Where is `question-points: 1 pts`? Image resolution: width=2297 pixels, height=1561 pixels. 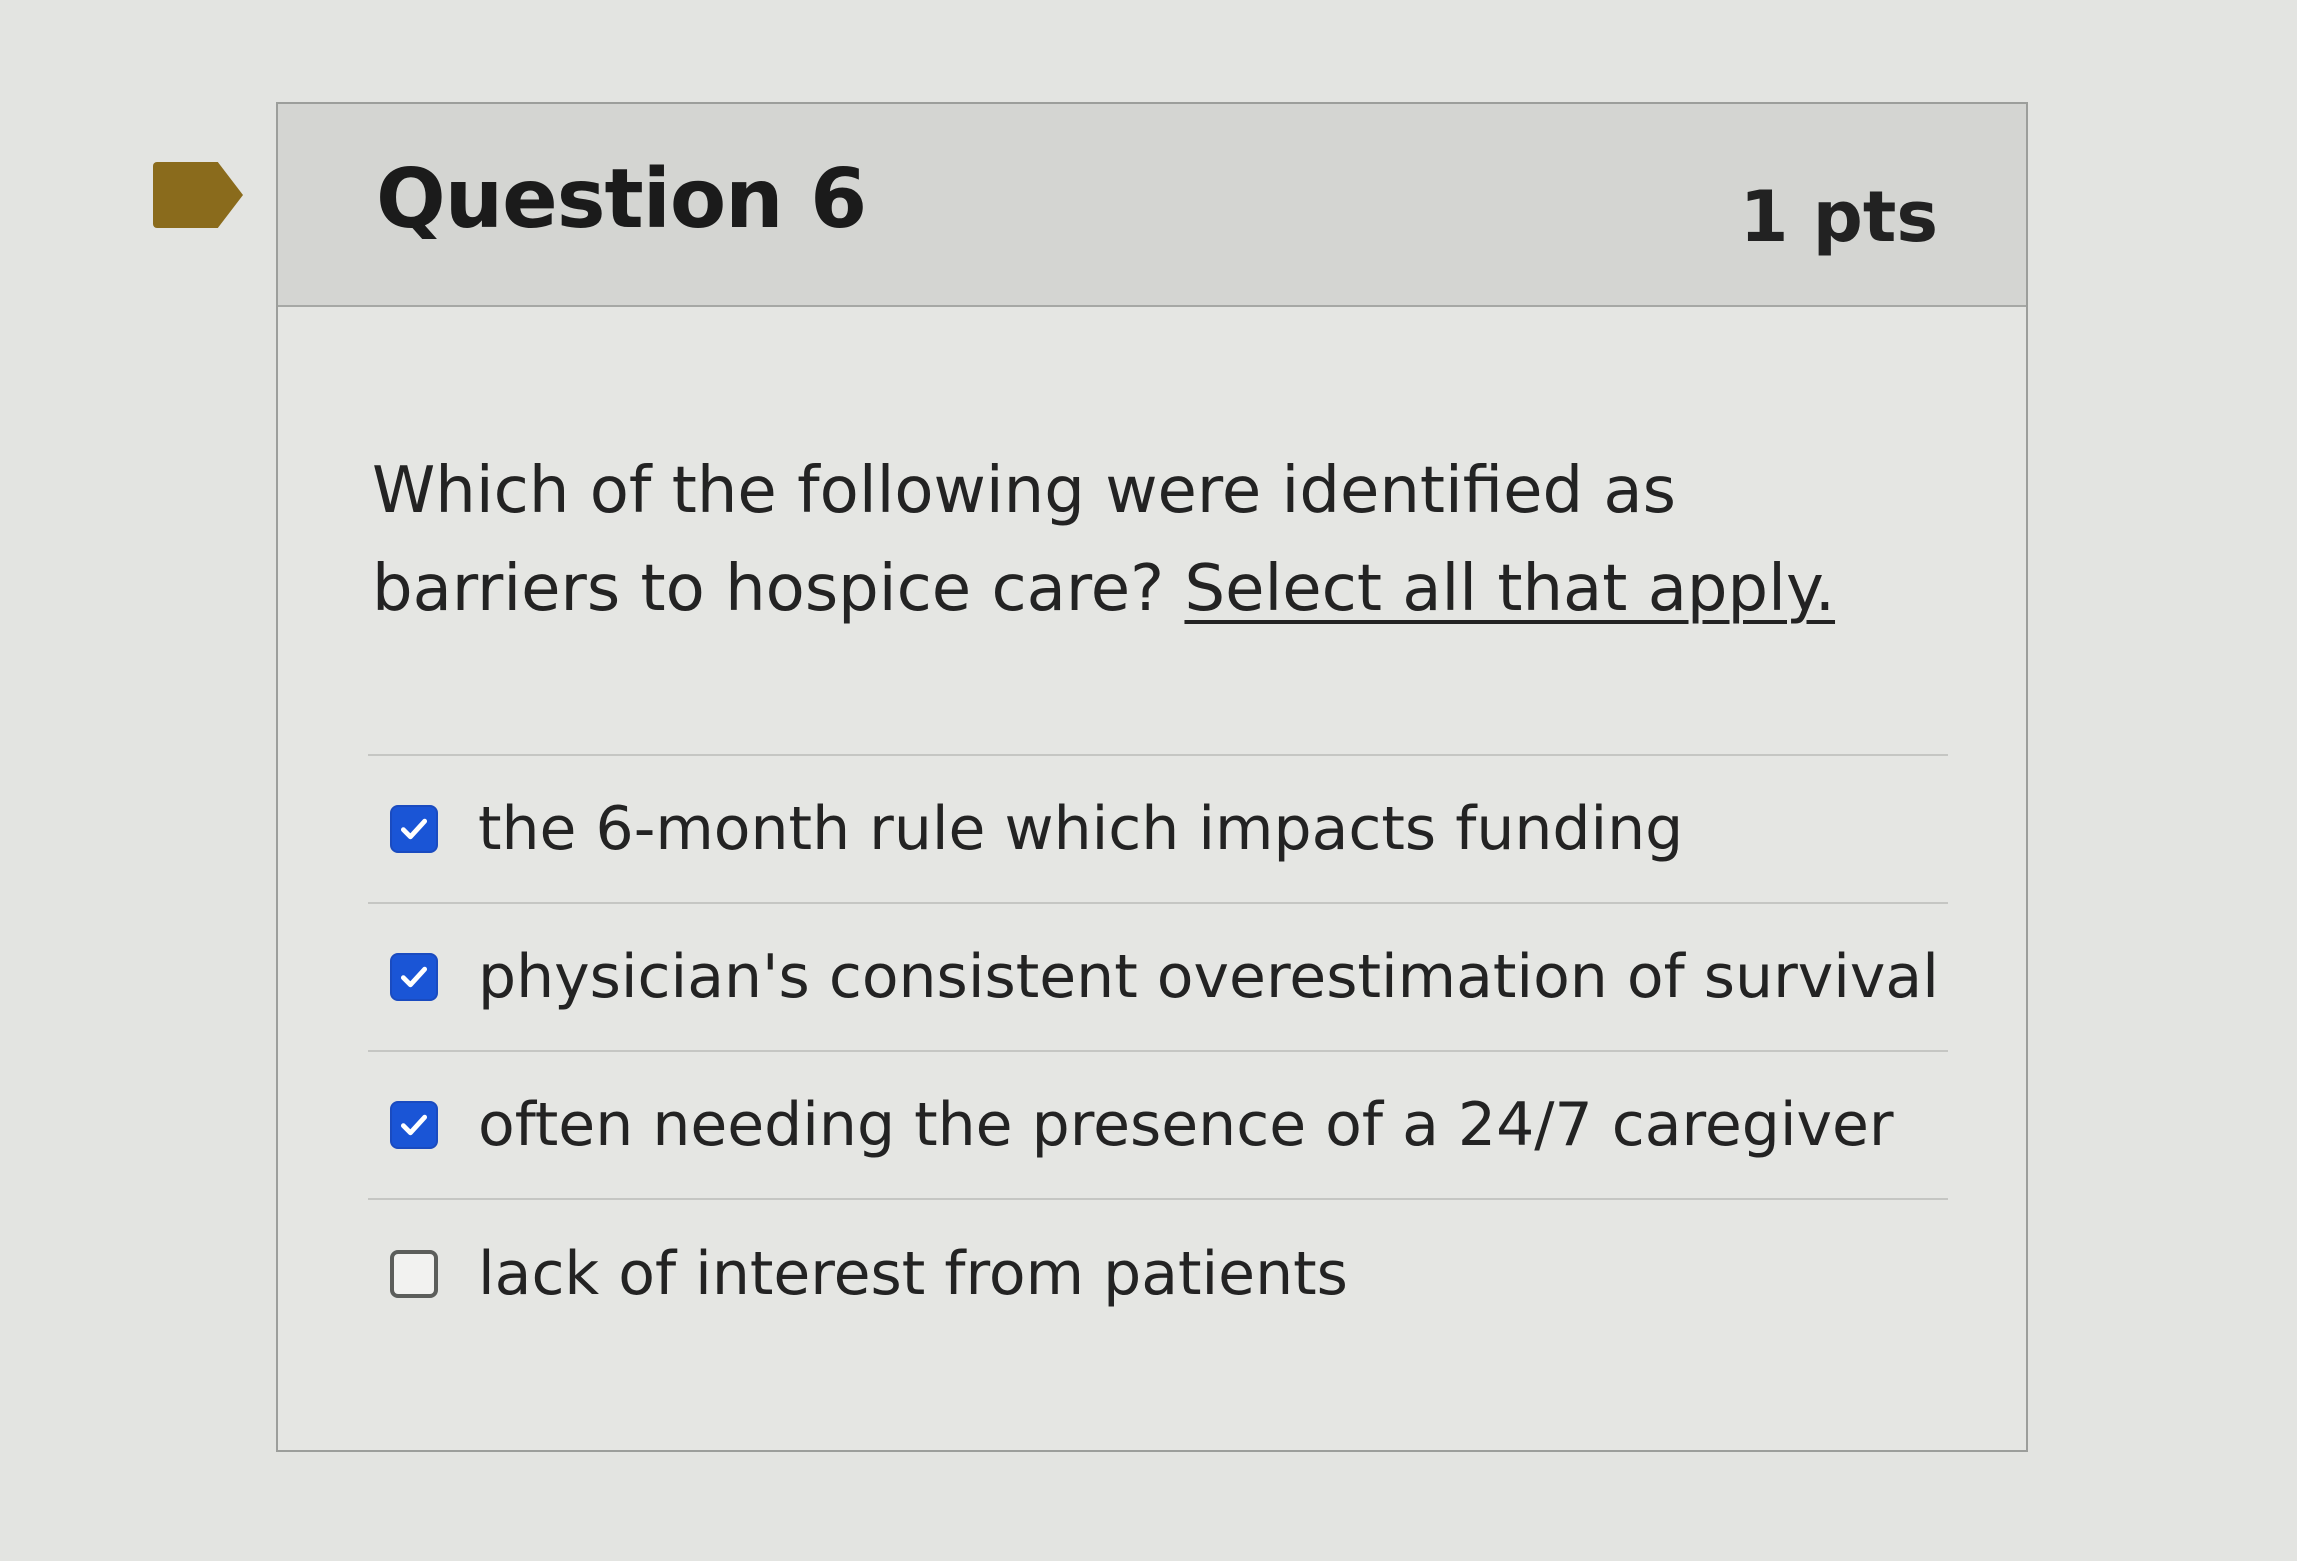 question-points: 1 pts is located at coordinates (1838, 217).